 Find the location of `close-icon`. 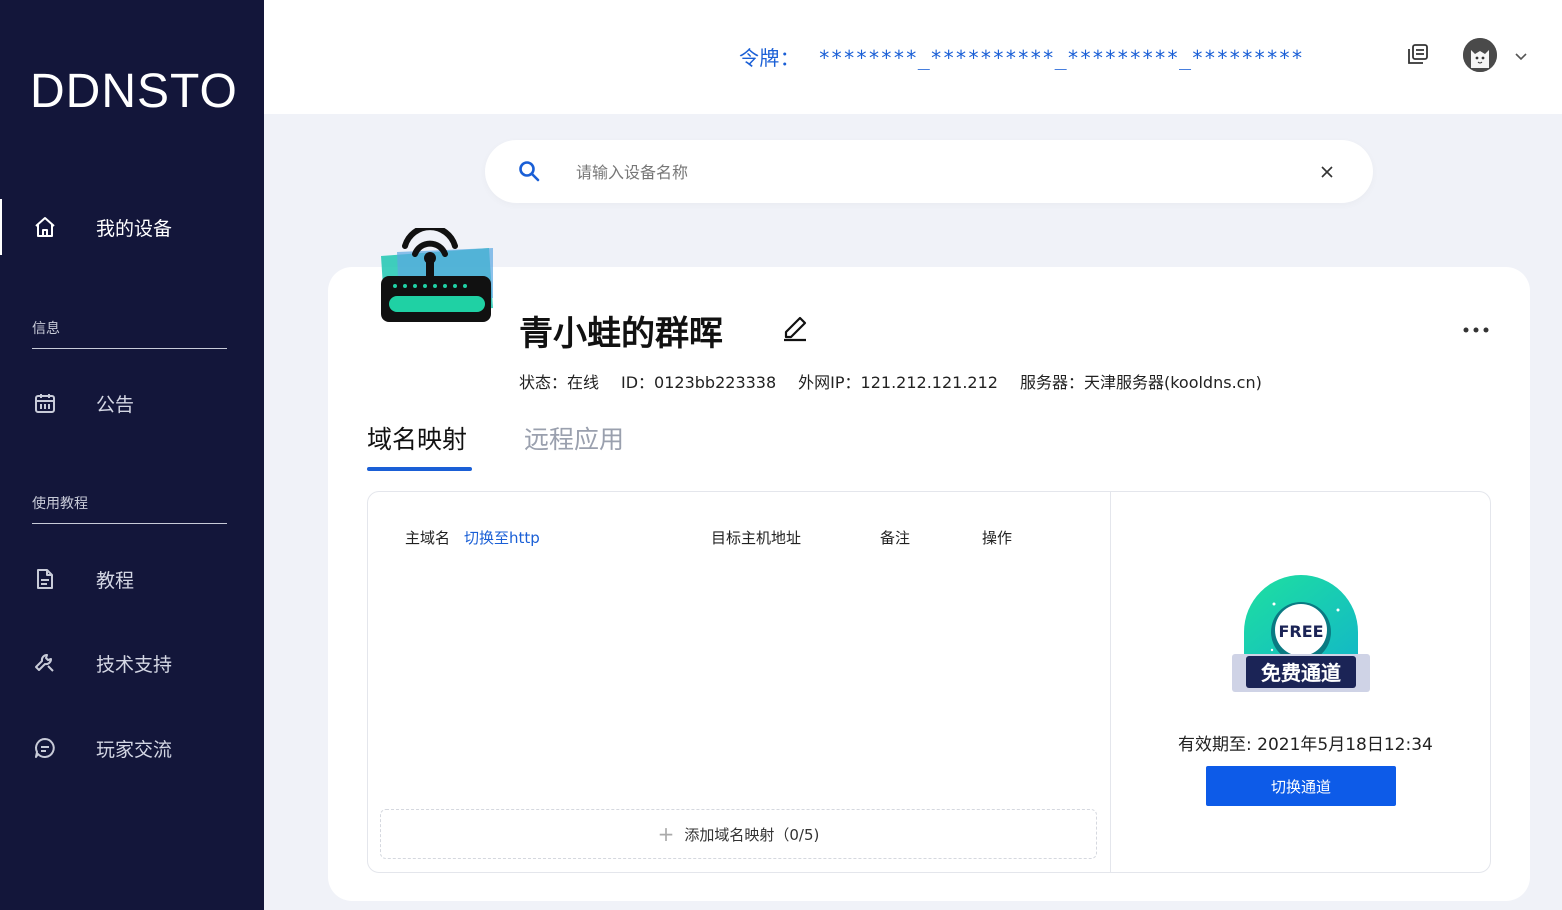

close-icon is located at coordinates (1327, 172).